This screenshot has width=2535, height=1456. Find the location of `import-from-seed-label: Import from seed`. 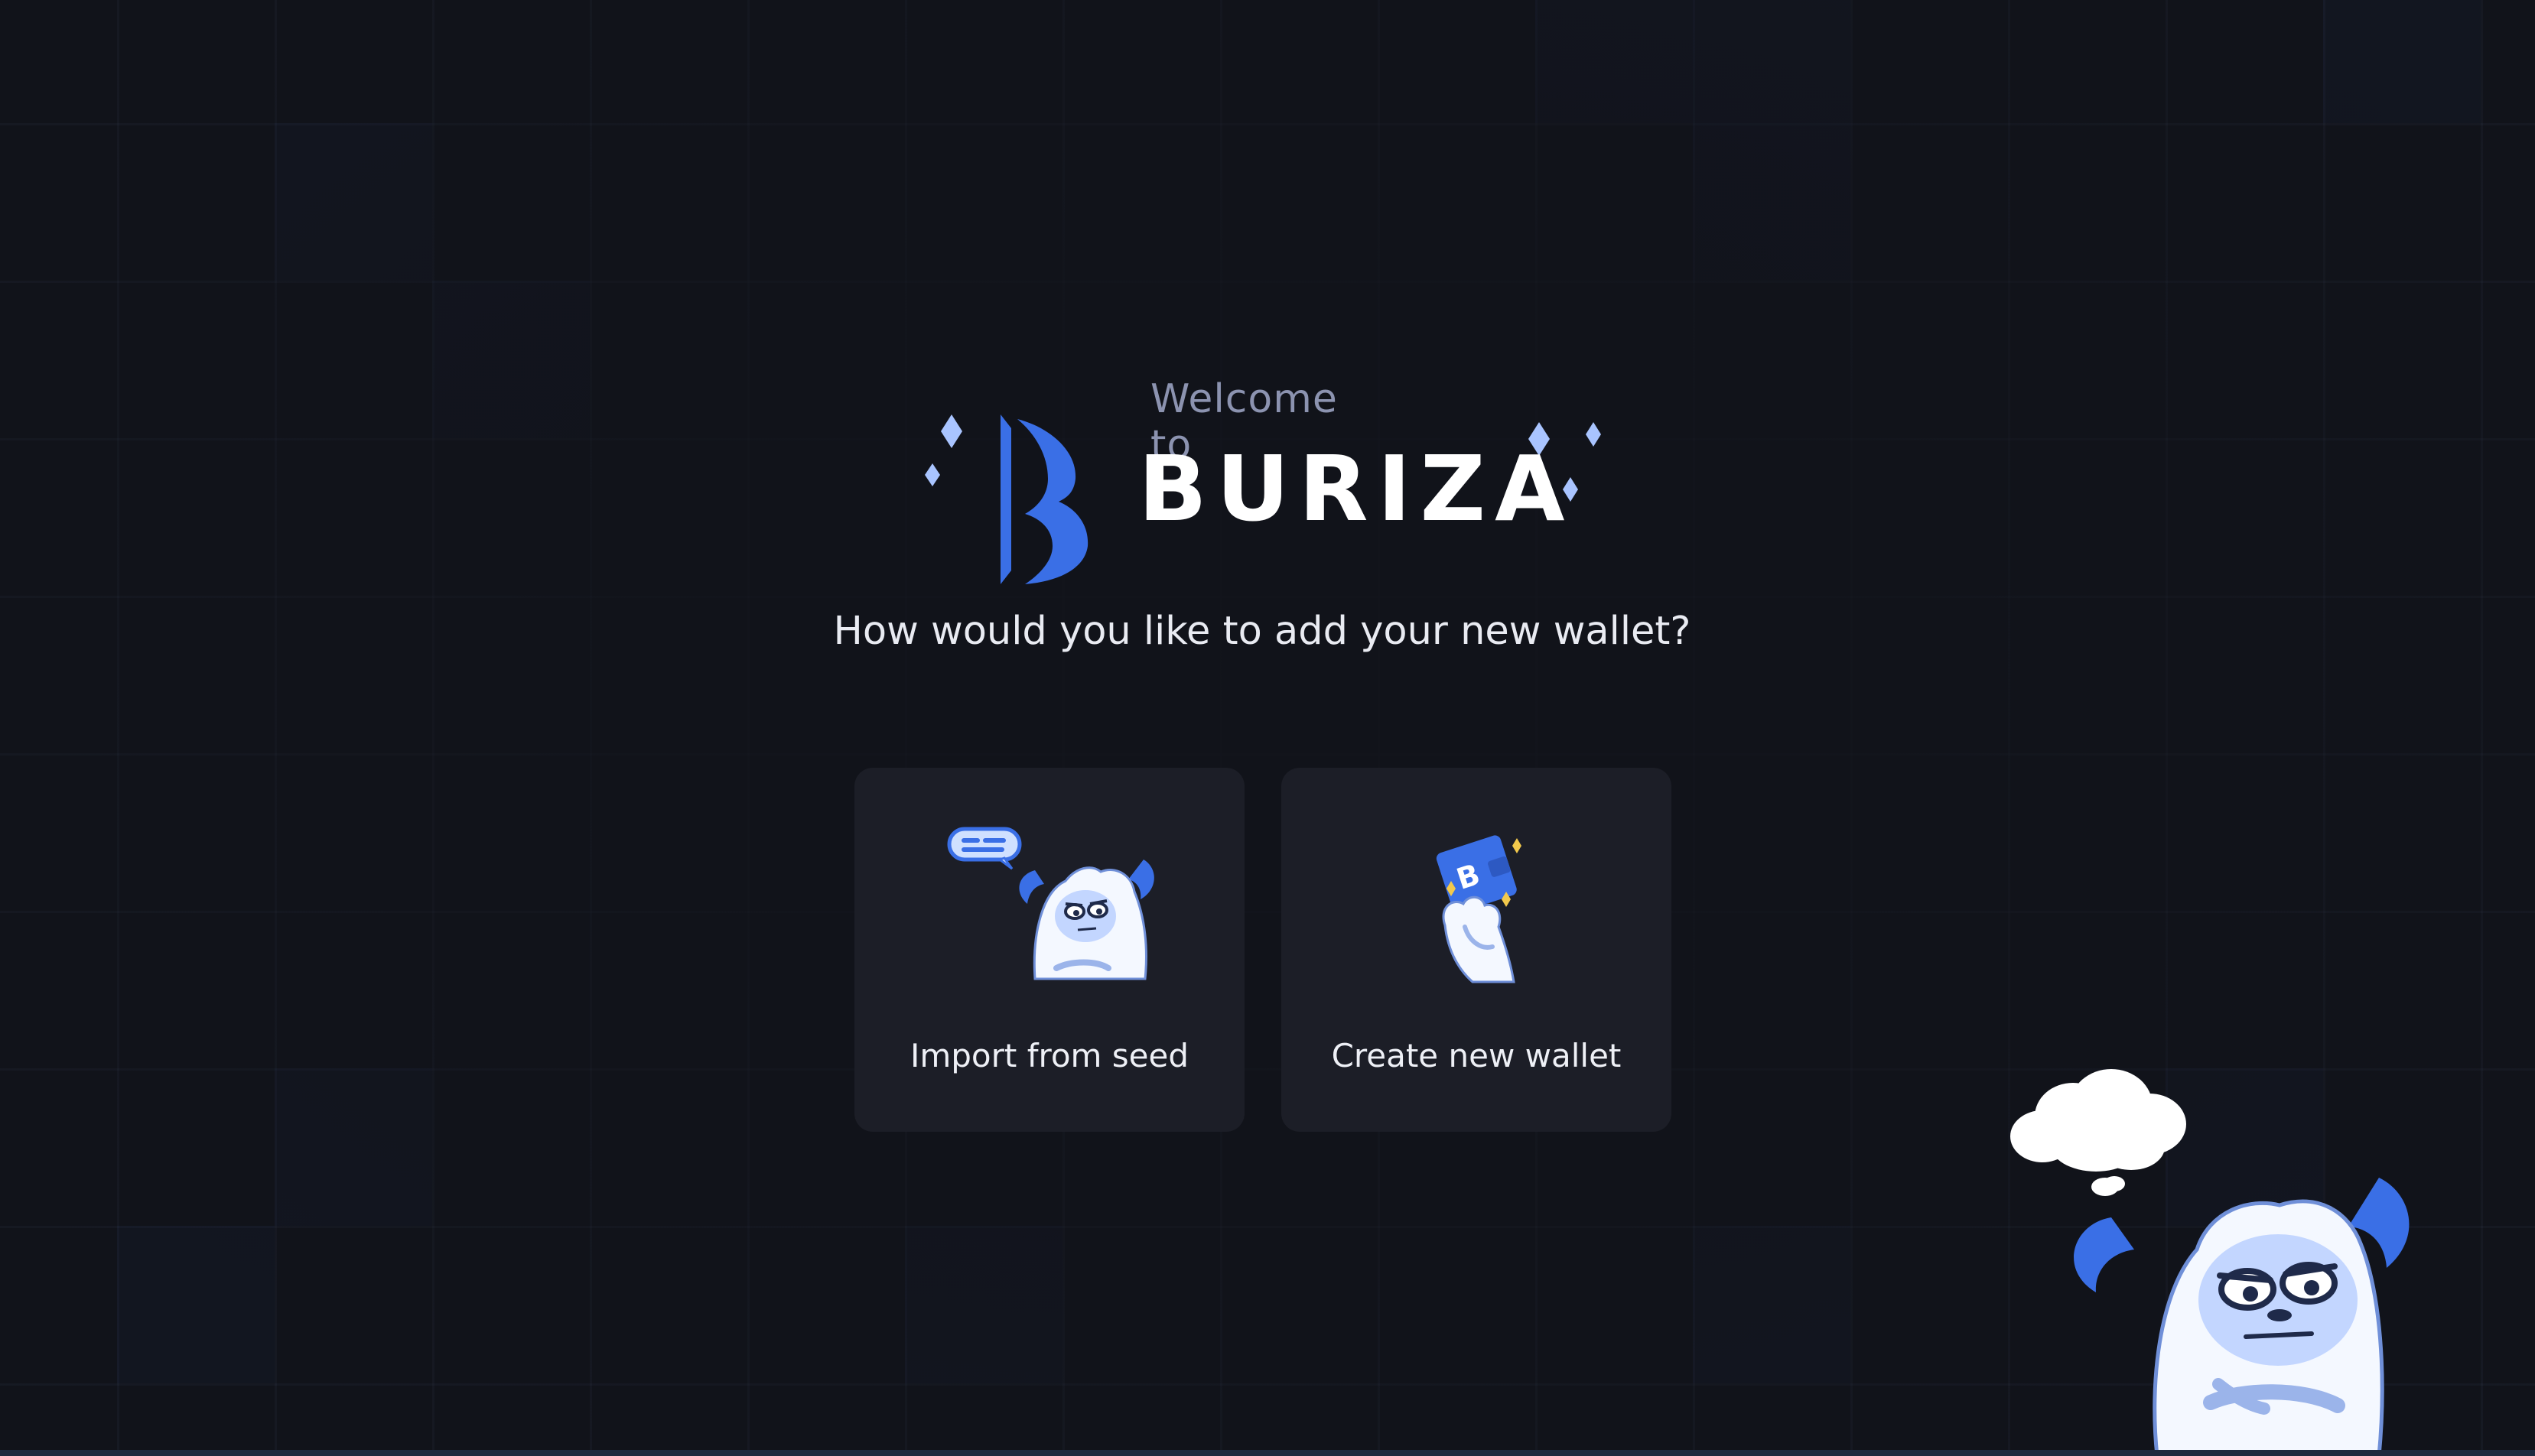

import-from-seed-label: Import from seed is located at coordinates (1050, 1055).